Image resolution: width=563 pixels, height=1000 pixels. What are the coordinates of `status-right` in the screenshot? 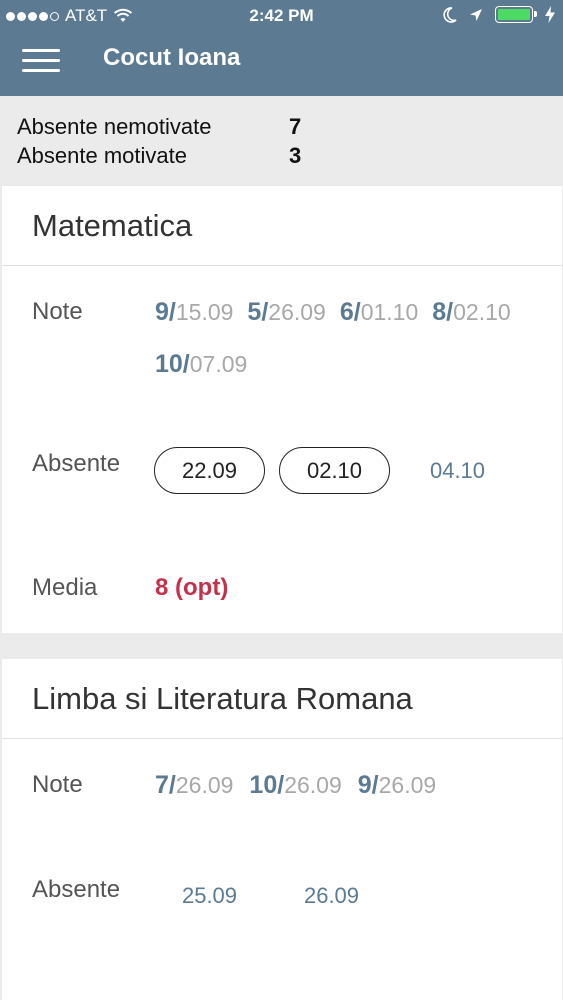 It's located at (499, 14).